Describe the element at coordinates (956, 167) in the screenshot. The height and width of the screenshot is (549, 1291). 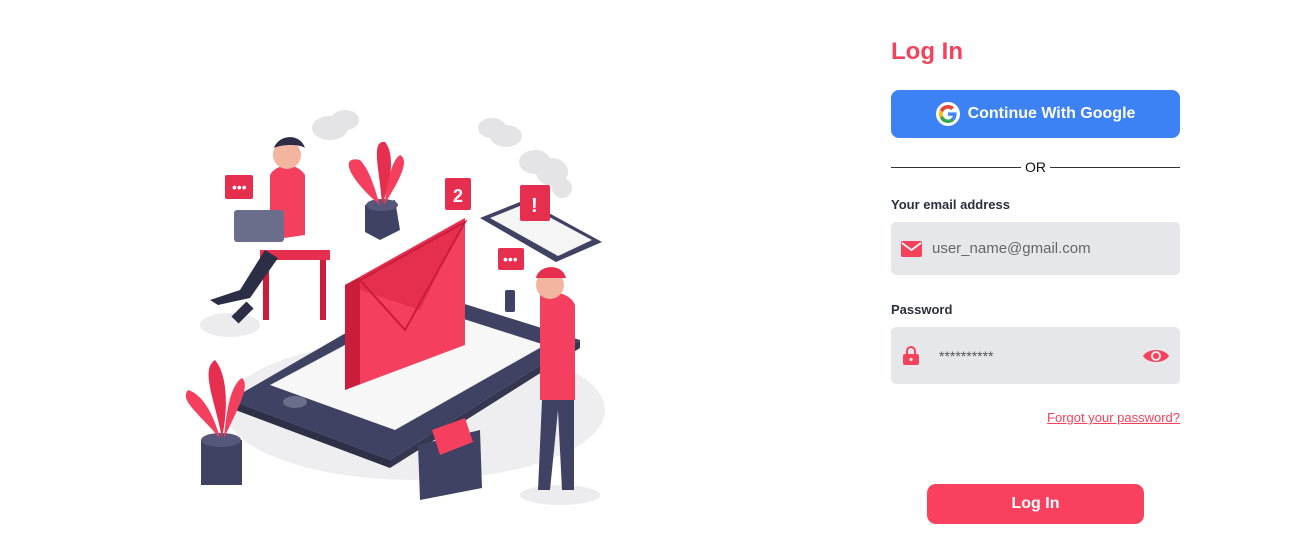
I see `divider-line-left` at that location.